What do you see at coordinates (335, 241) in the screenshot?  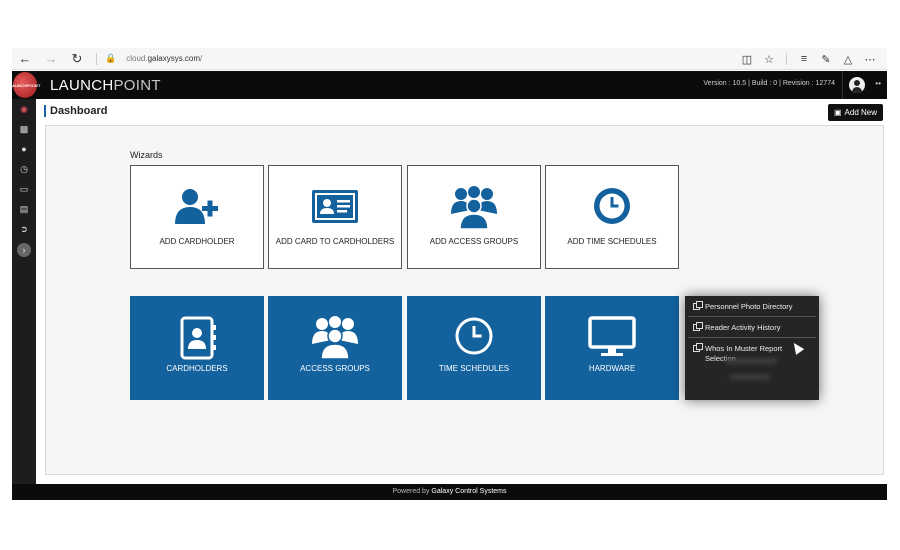 I see `wizard-label: ADD CARD TO CARDHOLDERS` at bounding box center [335, 241].